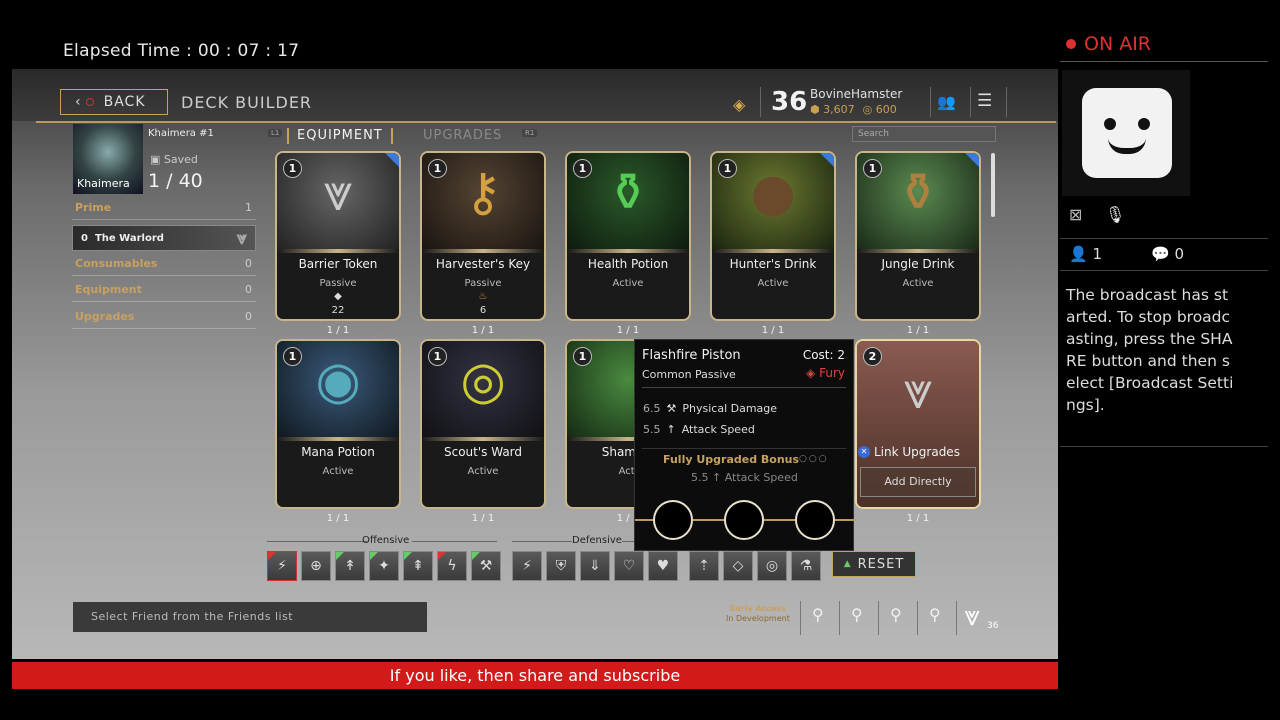 This screenshot has width=1280, height=720. What do you see at coordinates (483, 424) in the screenshot?
I see `card-scouts-ward: ◎ 1 Scout's Ward Active` at bounding box center [483, 424].